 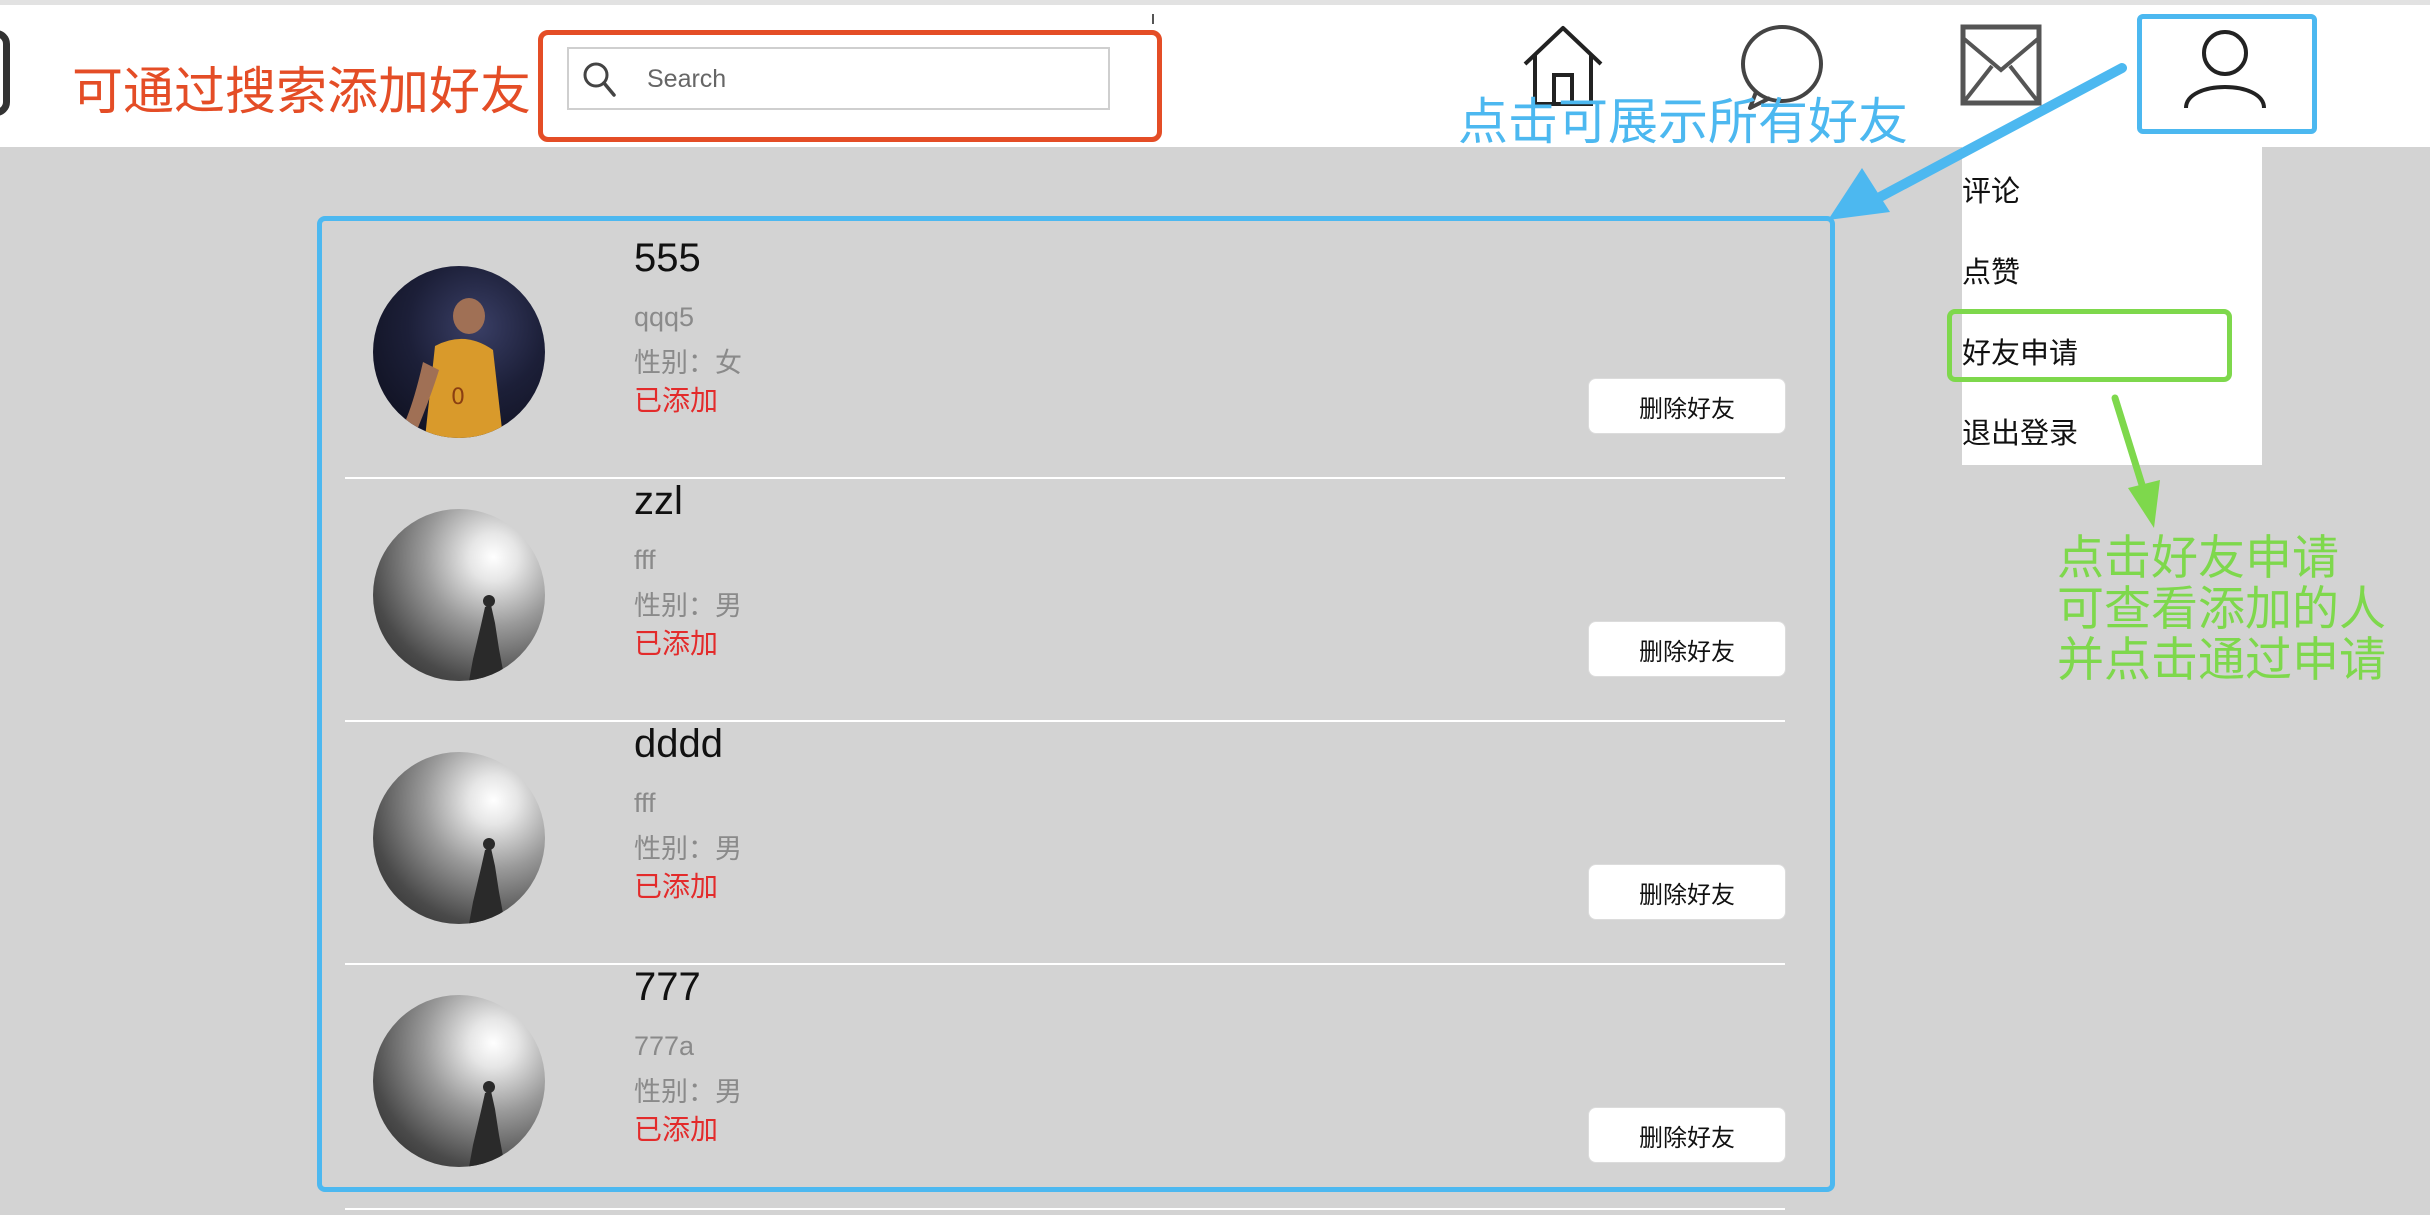 I want to click on annotation-arrow-green, so click(x=2129, y=443).